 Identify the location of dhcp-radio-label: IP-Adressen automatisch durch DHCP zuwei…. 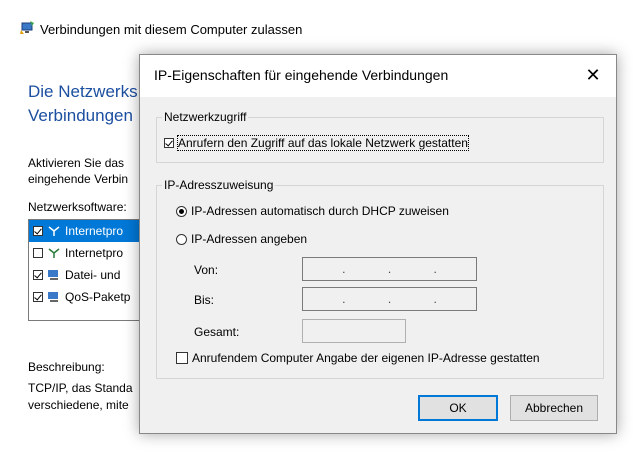
(320, 211).